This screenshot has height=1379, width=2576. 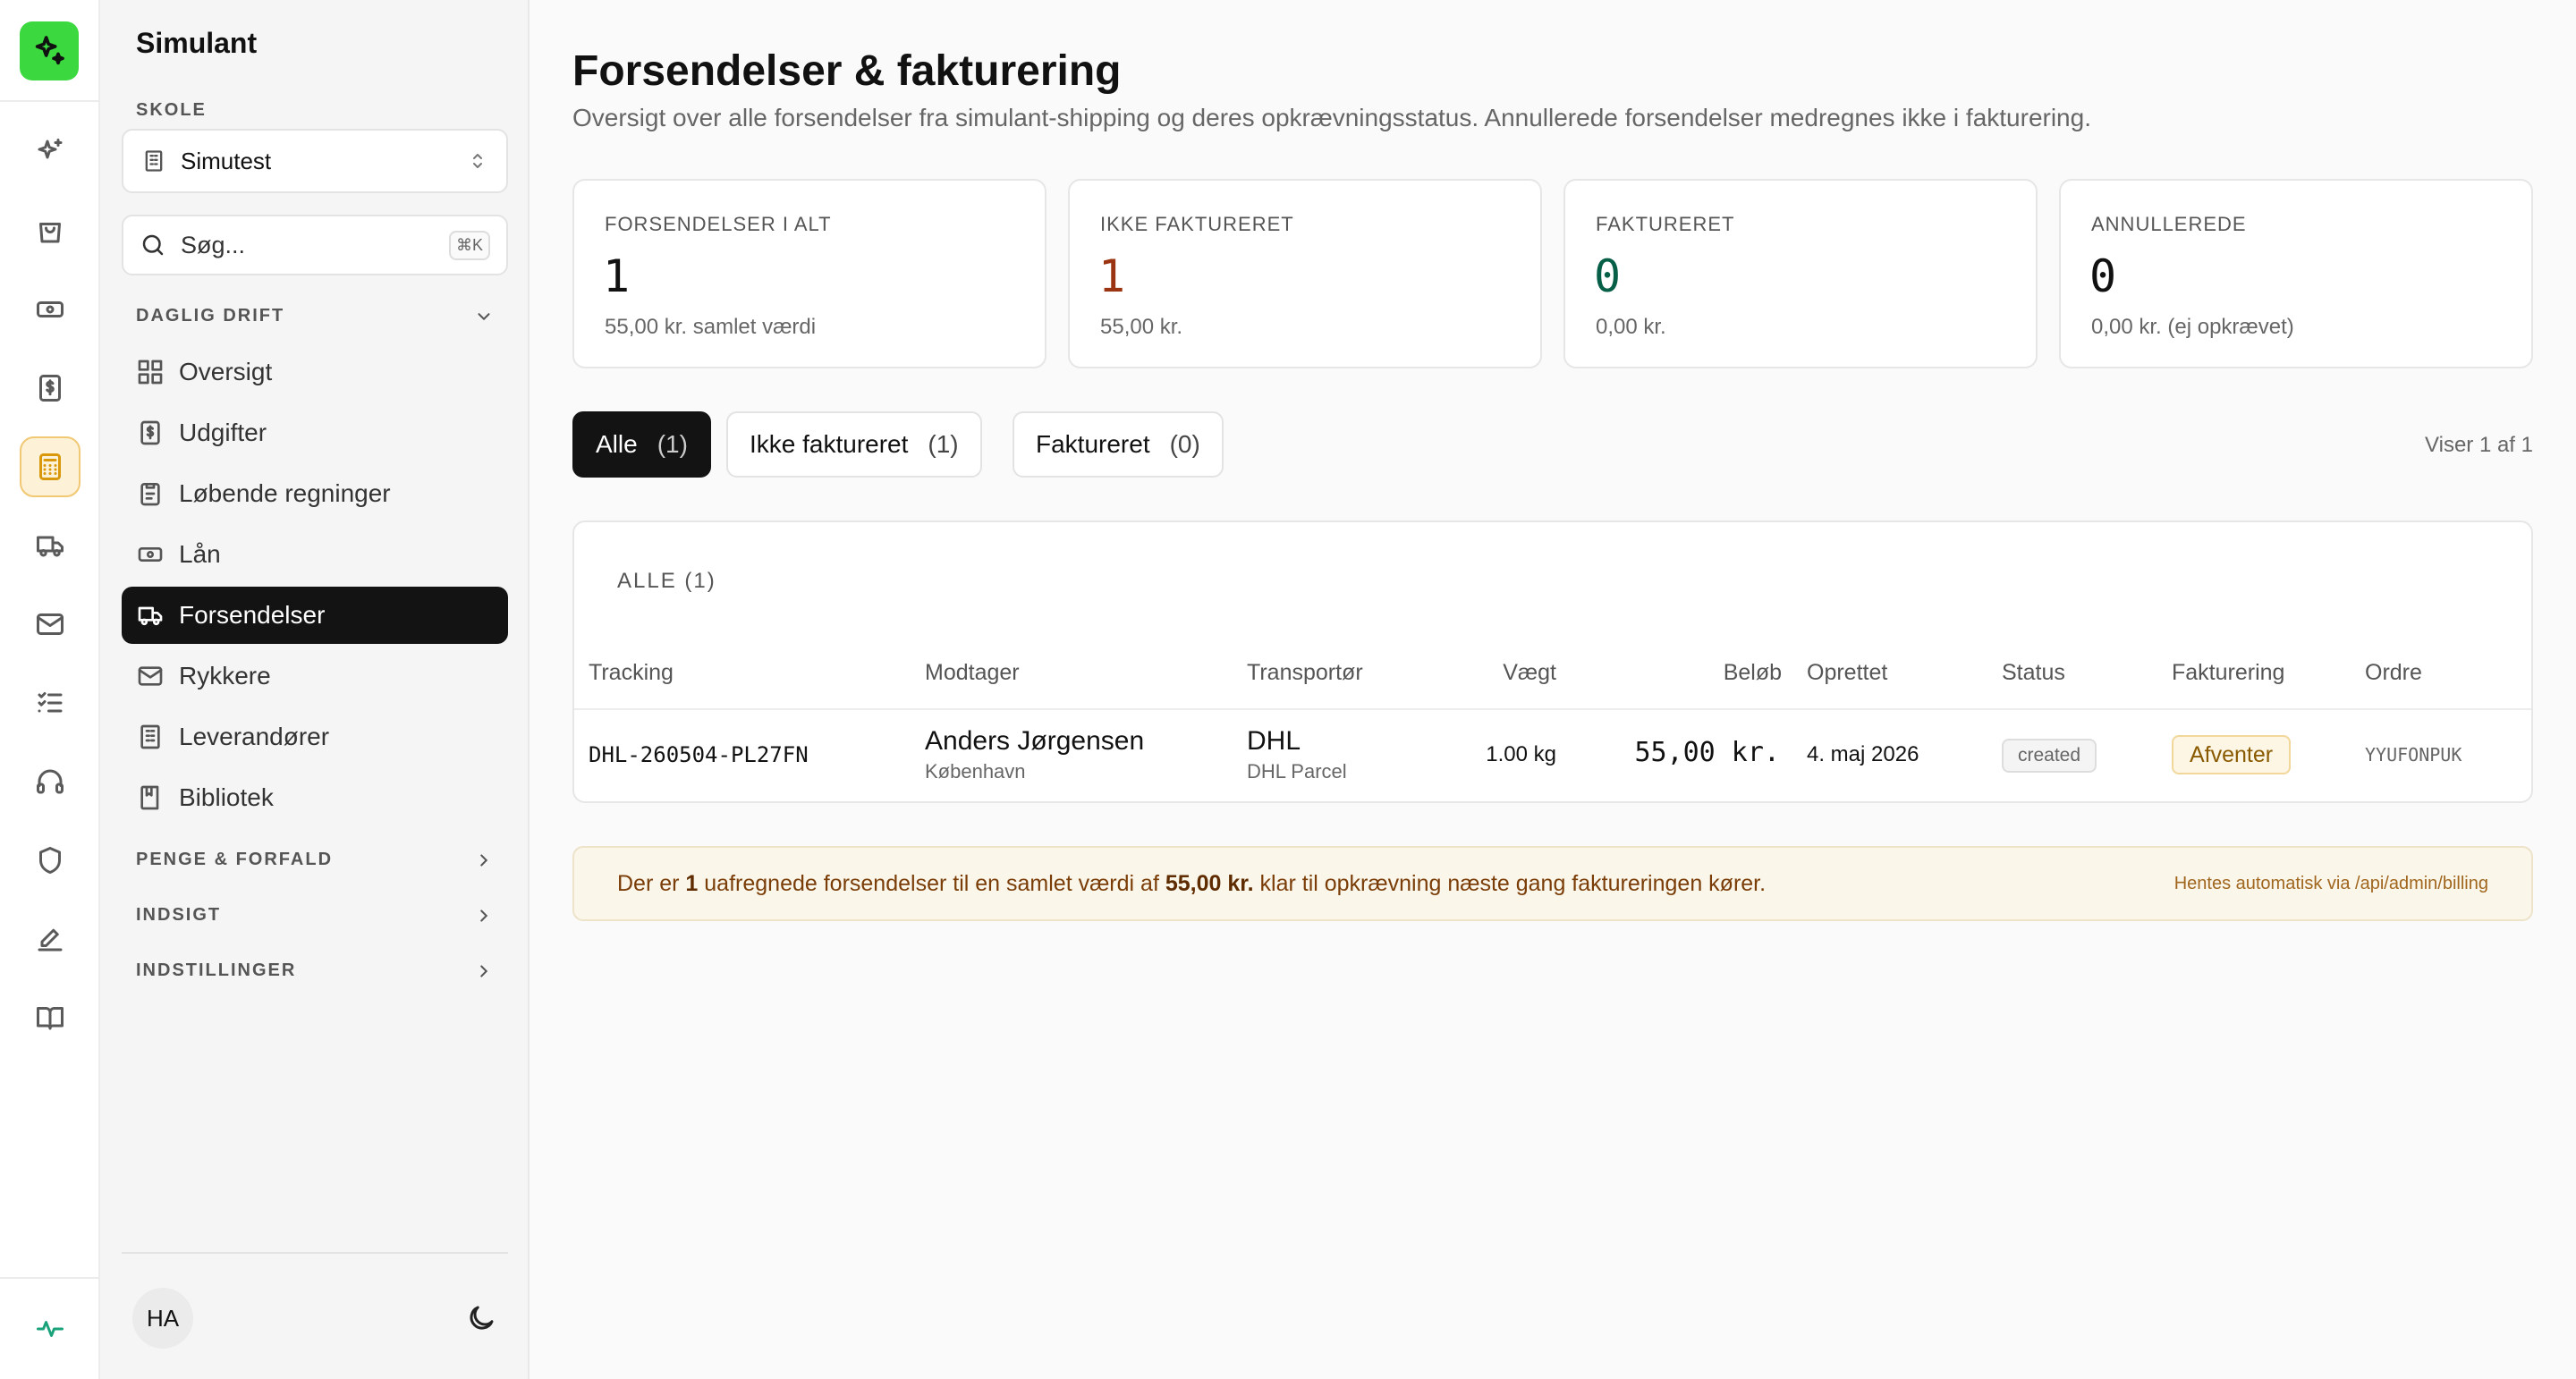 I want to click on school-value: Simutest, so click(x=226, y=160).